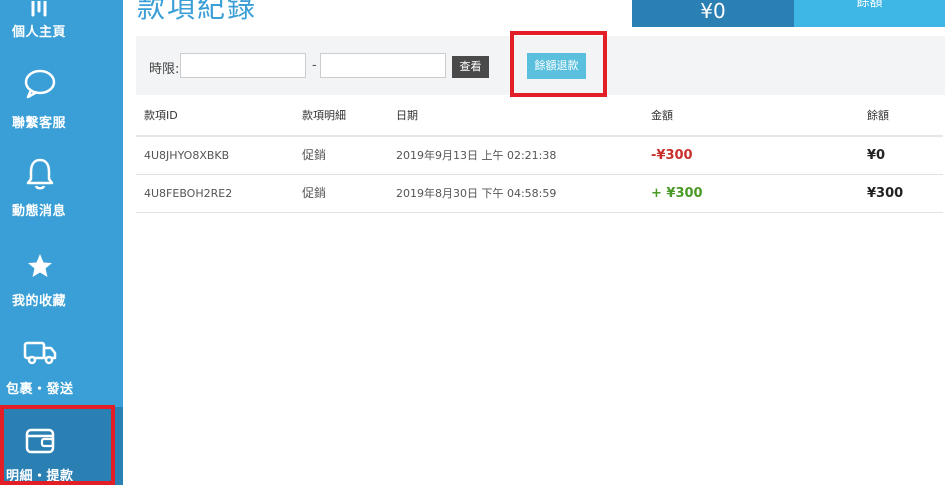 The width and height of the screenshot is (945, 485). I want to click on sidebar-item-label: 動態消息, so click(39, 211).